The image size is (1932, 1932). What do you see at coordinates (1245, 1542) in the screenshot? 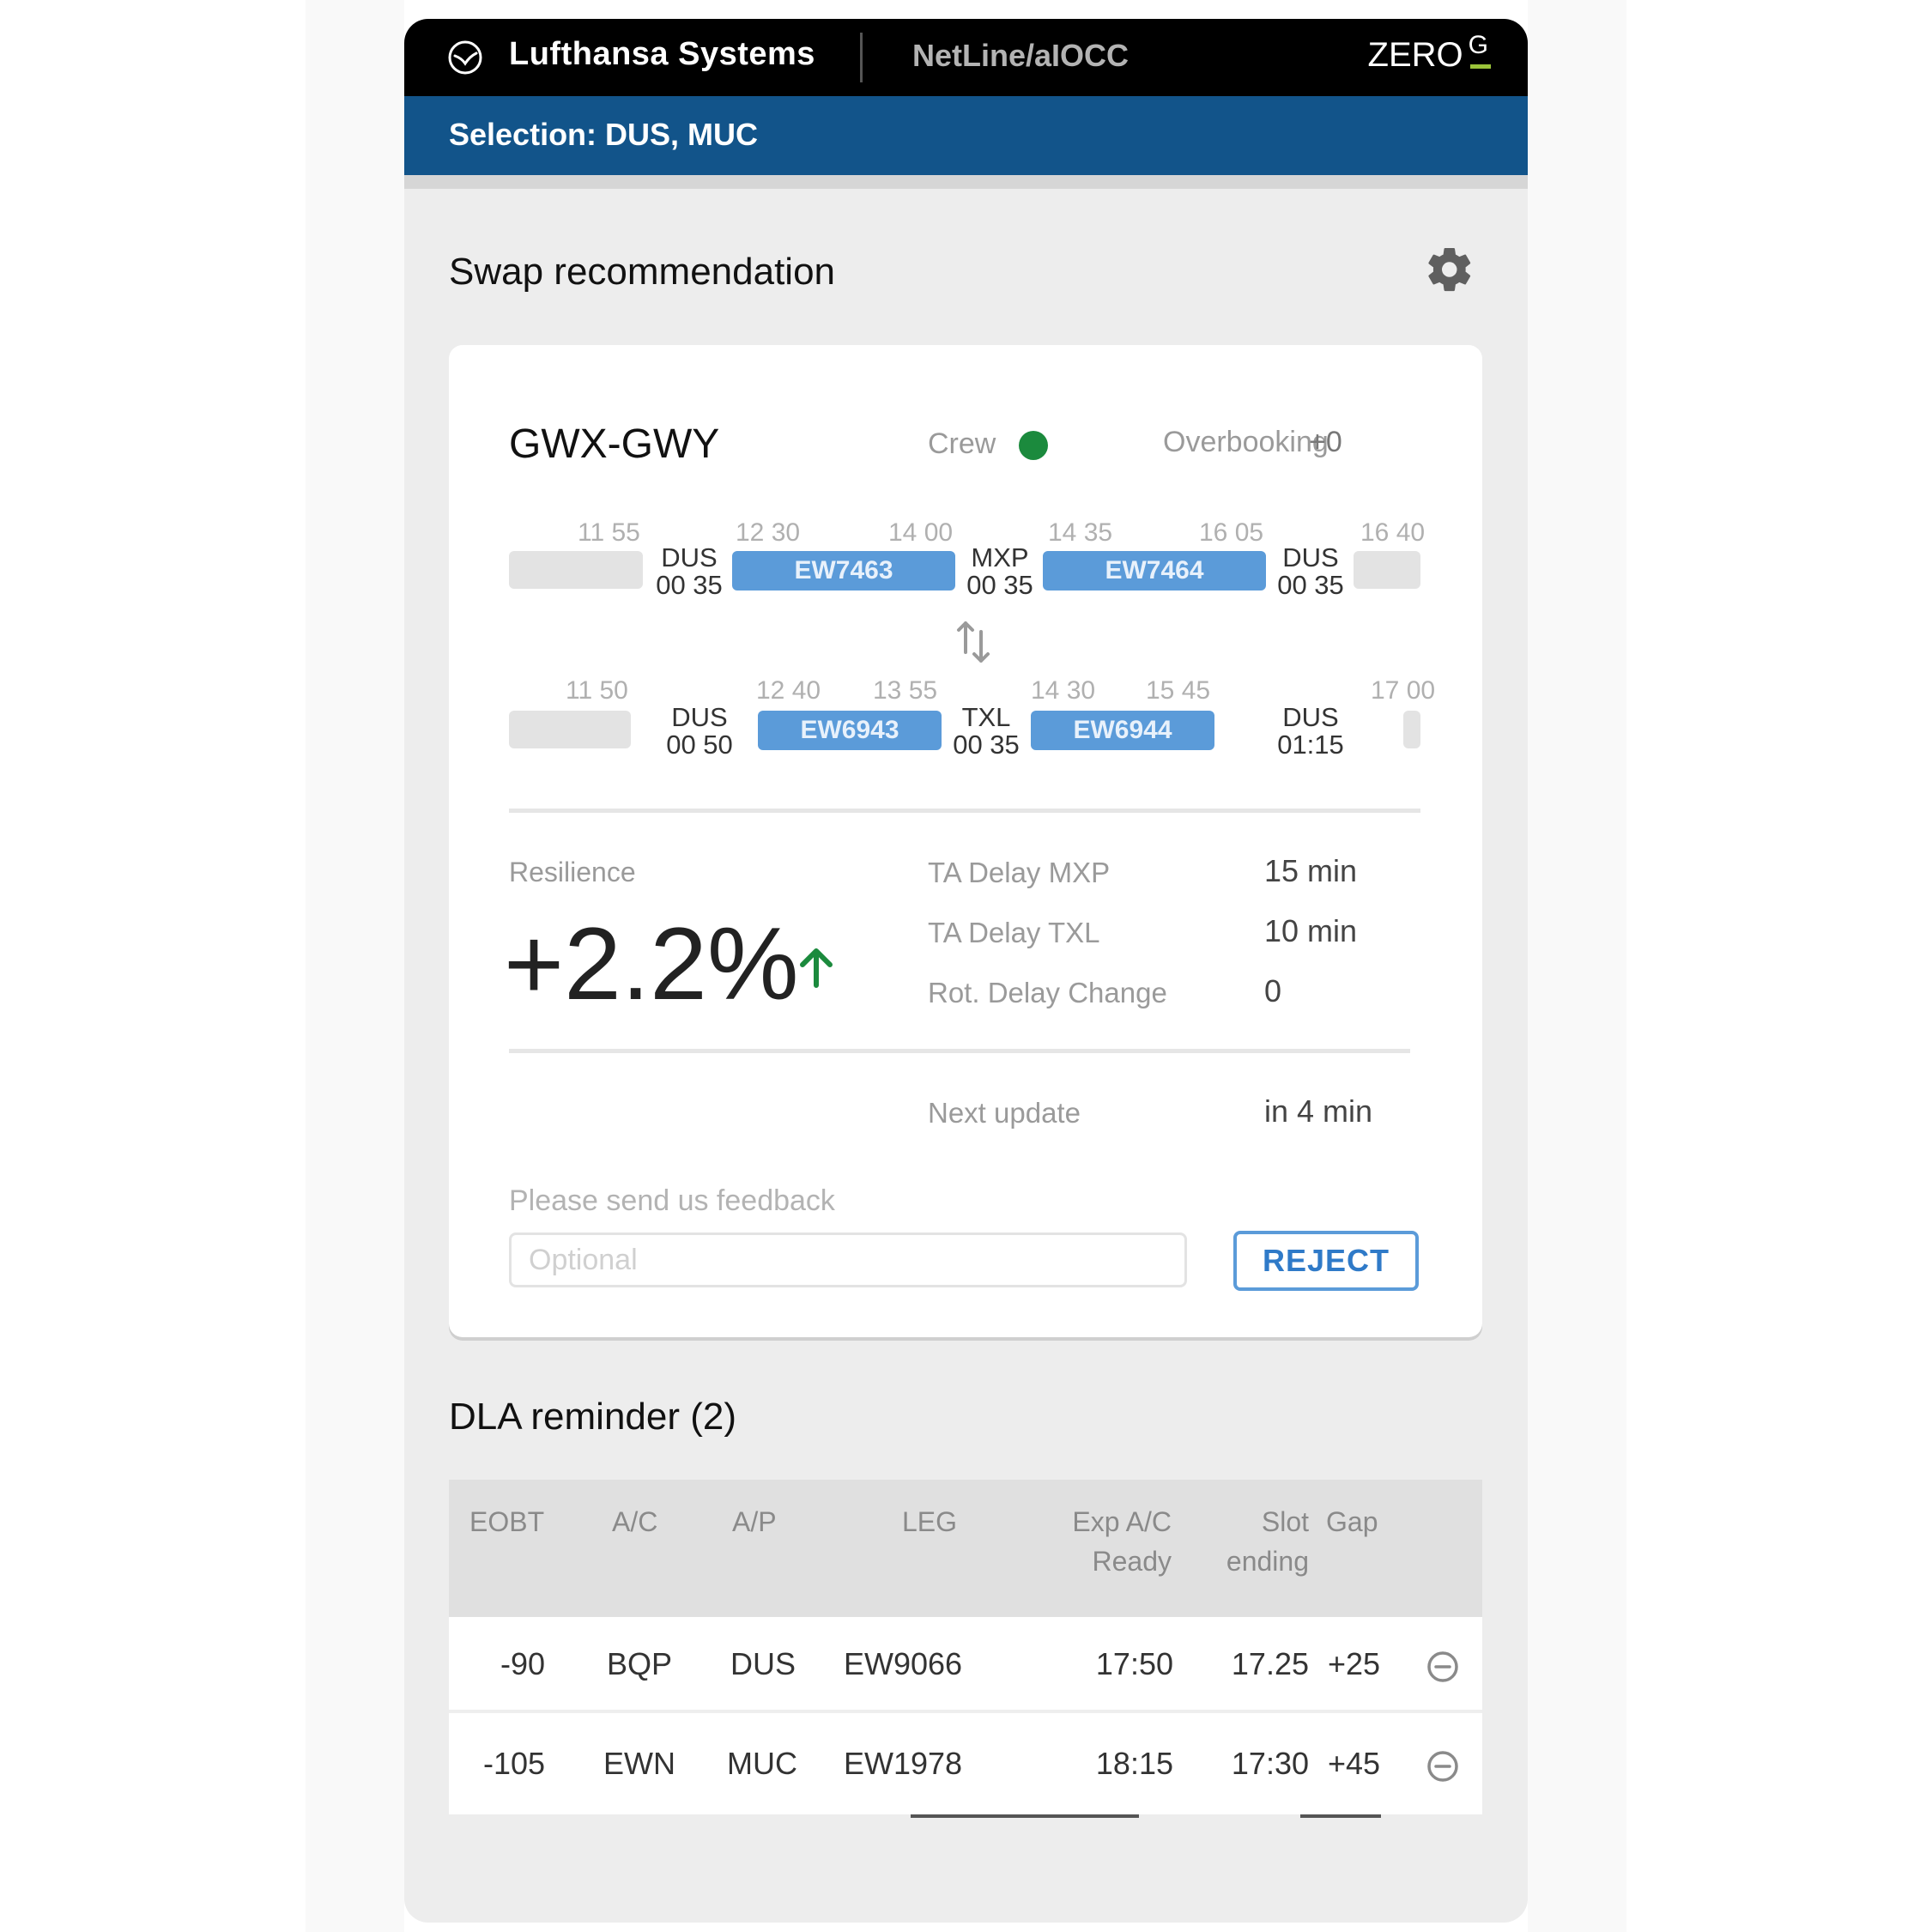
I see `column-header-slot-ending: Slot ending` at bounding box center [1245, 1542].